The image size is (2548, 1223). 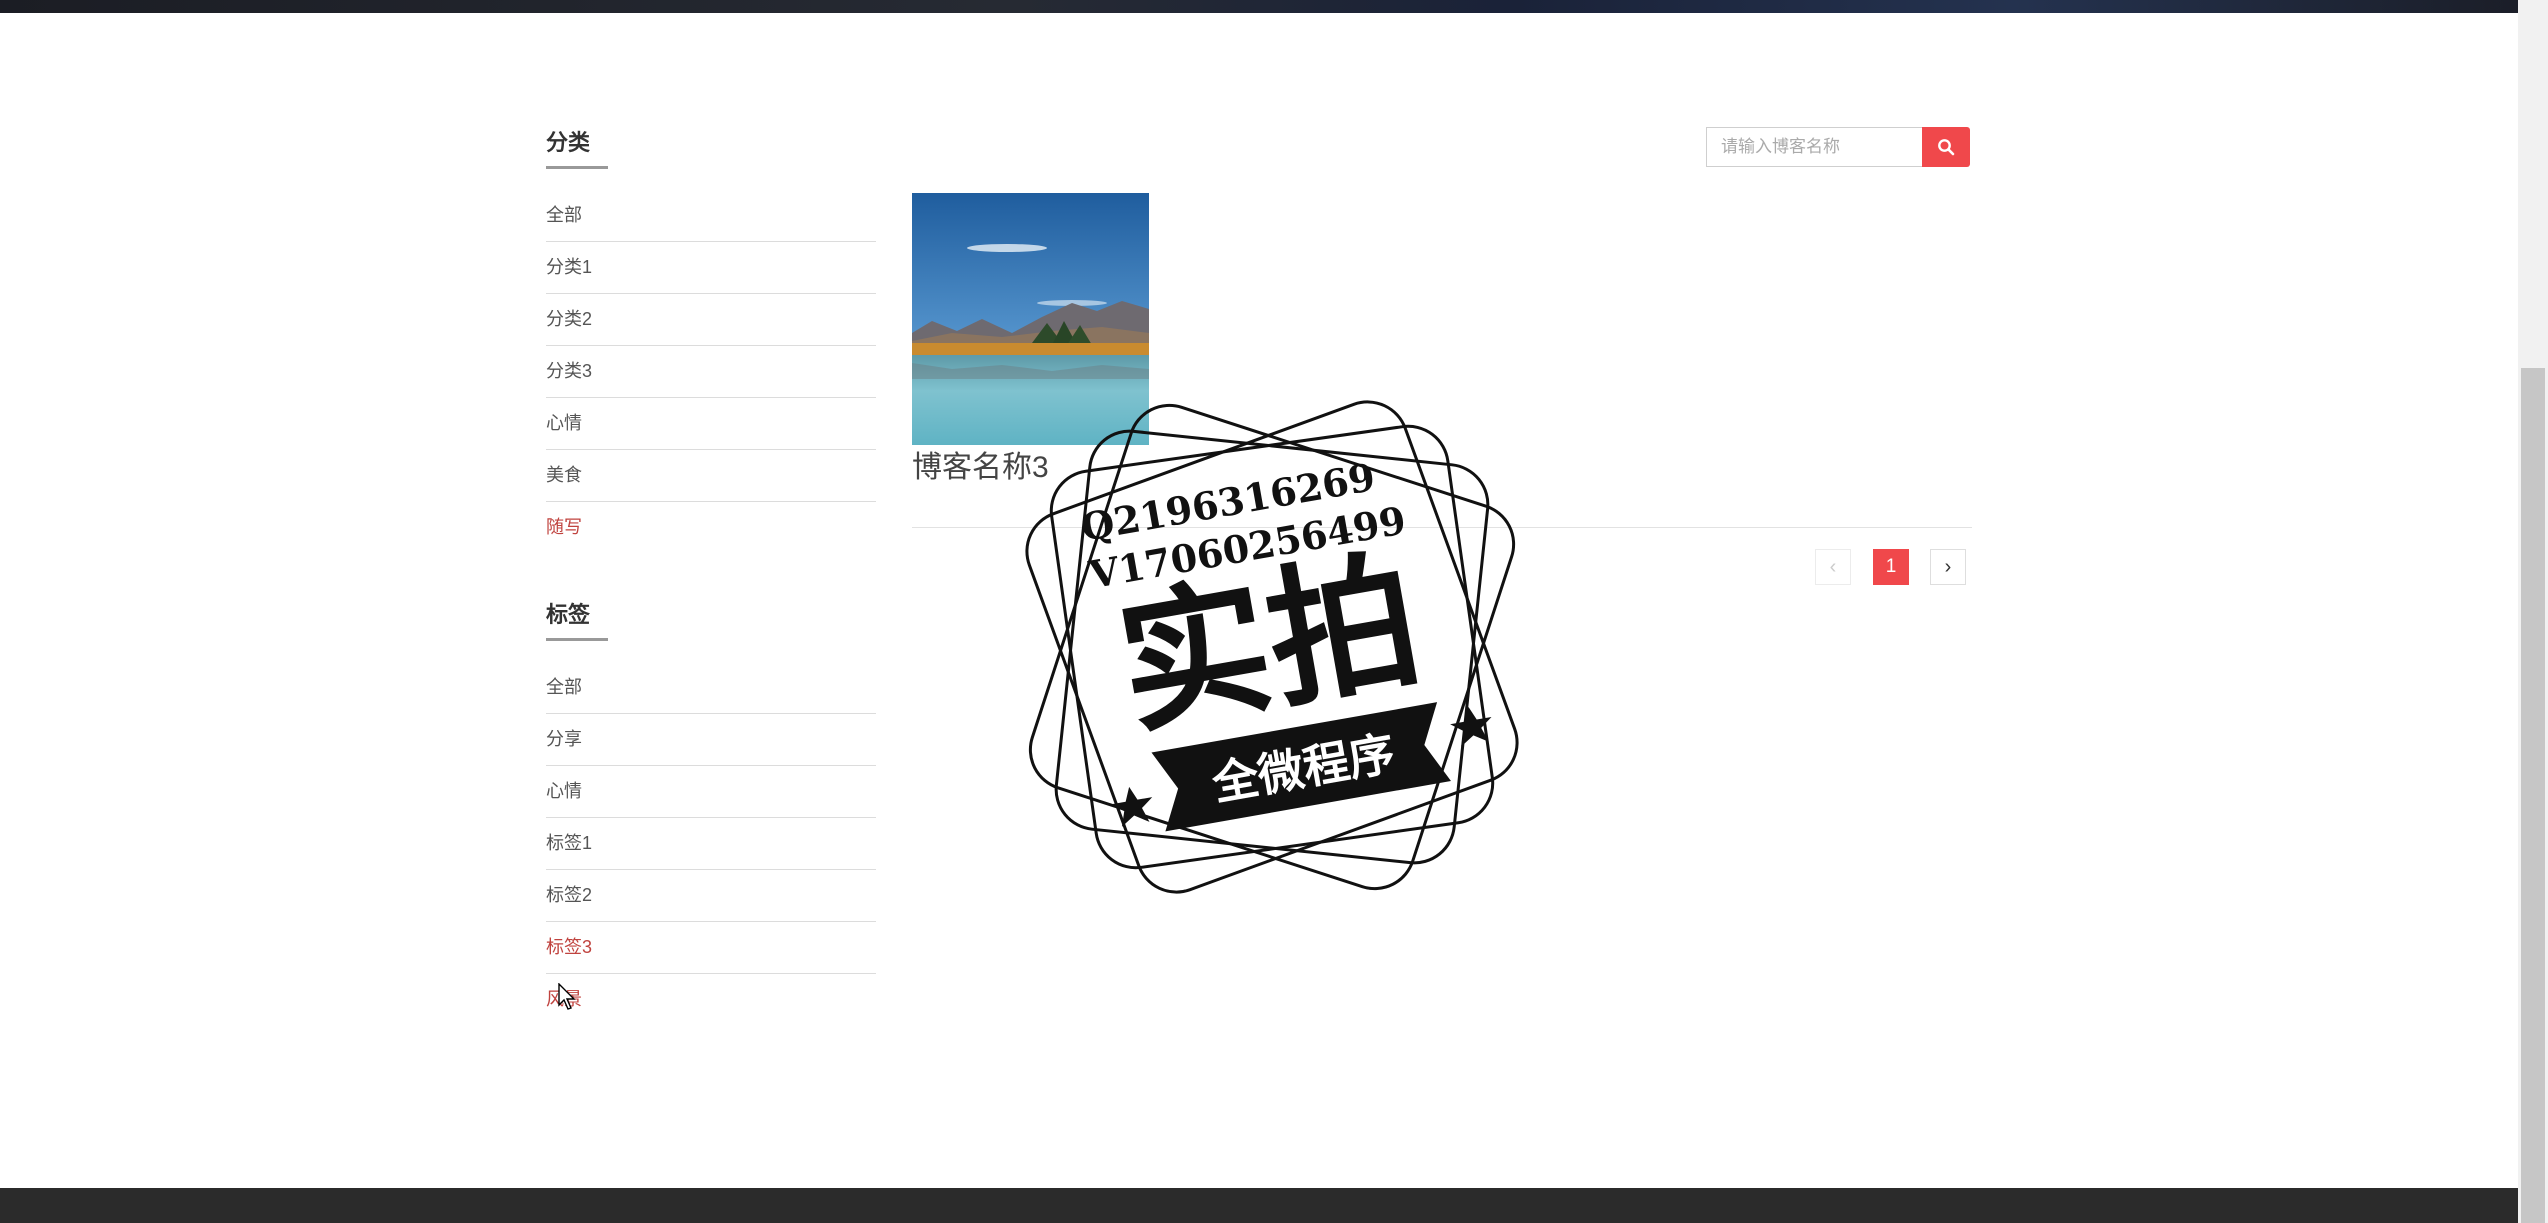 I want to click on categories-title: 分类, so click(x=577, y=147).